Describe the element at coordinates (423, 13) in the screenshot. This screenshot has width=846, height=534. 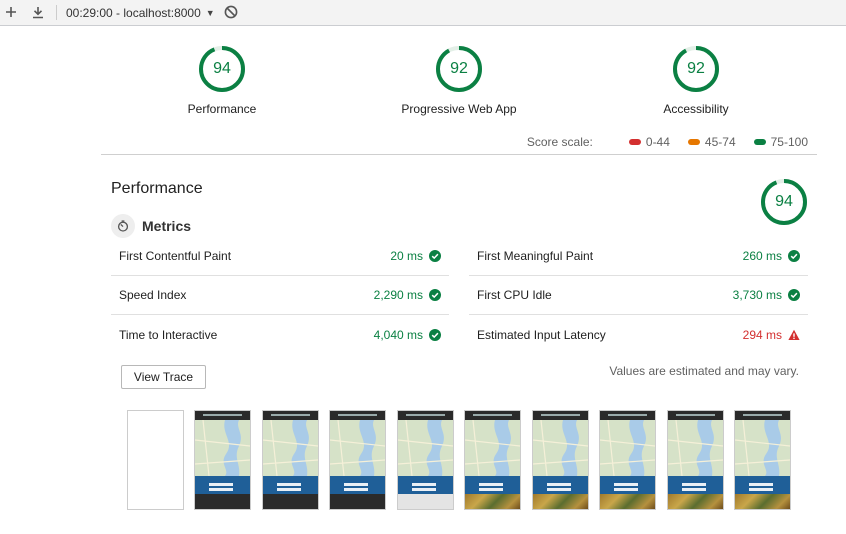
I see `toolbar: 00:29:00 - localhost:8000 ▼` at that location.